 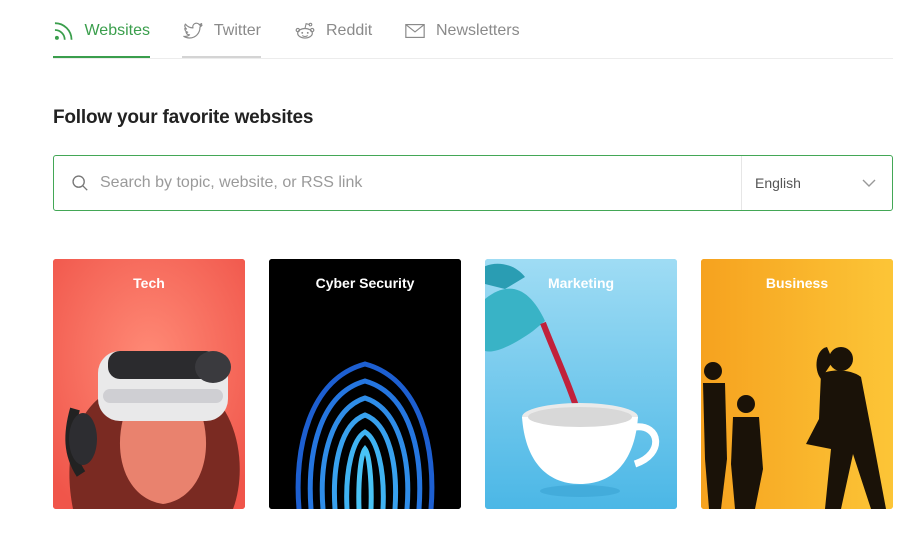 I want to click on tab-reddit-label: Reddit, so click(x=349, y=30).